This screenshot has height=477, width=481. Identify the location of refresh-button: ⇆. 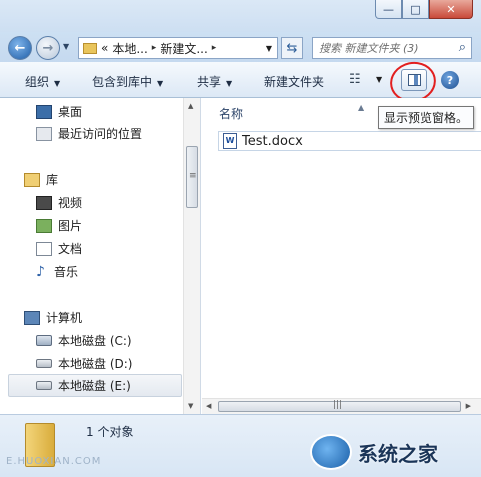
(292, 48).